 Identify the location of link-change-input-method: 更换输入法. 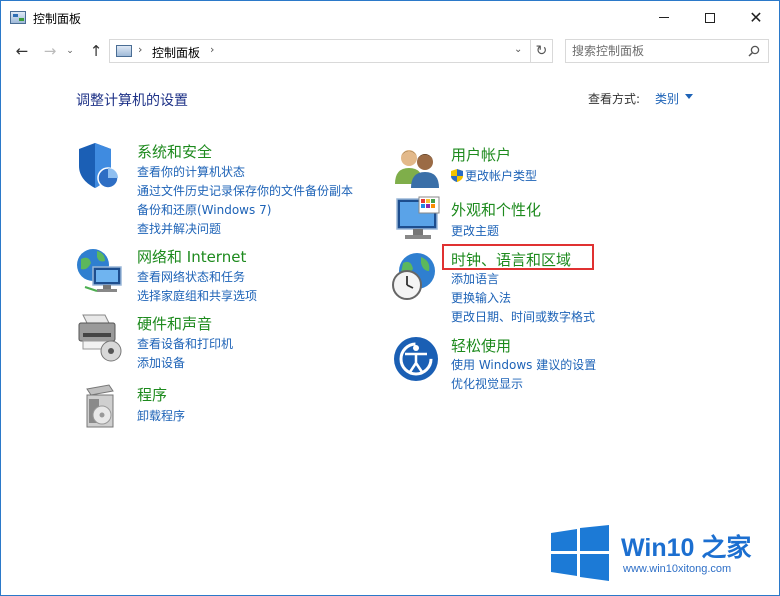
(481, 297).